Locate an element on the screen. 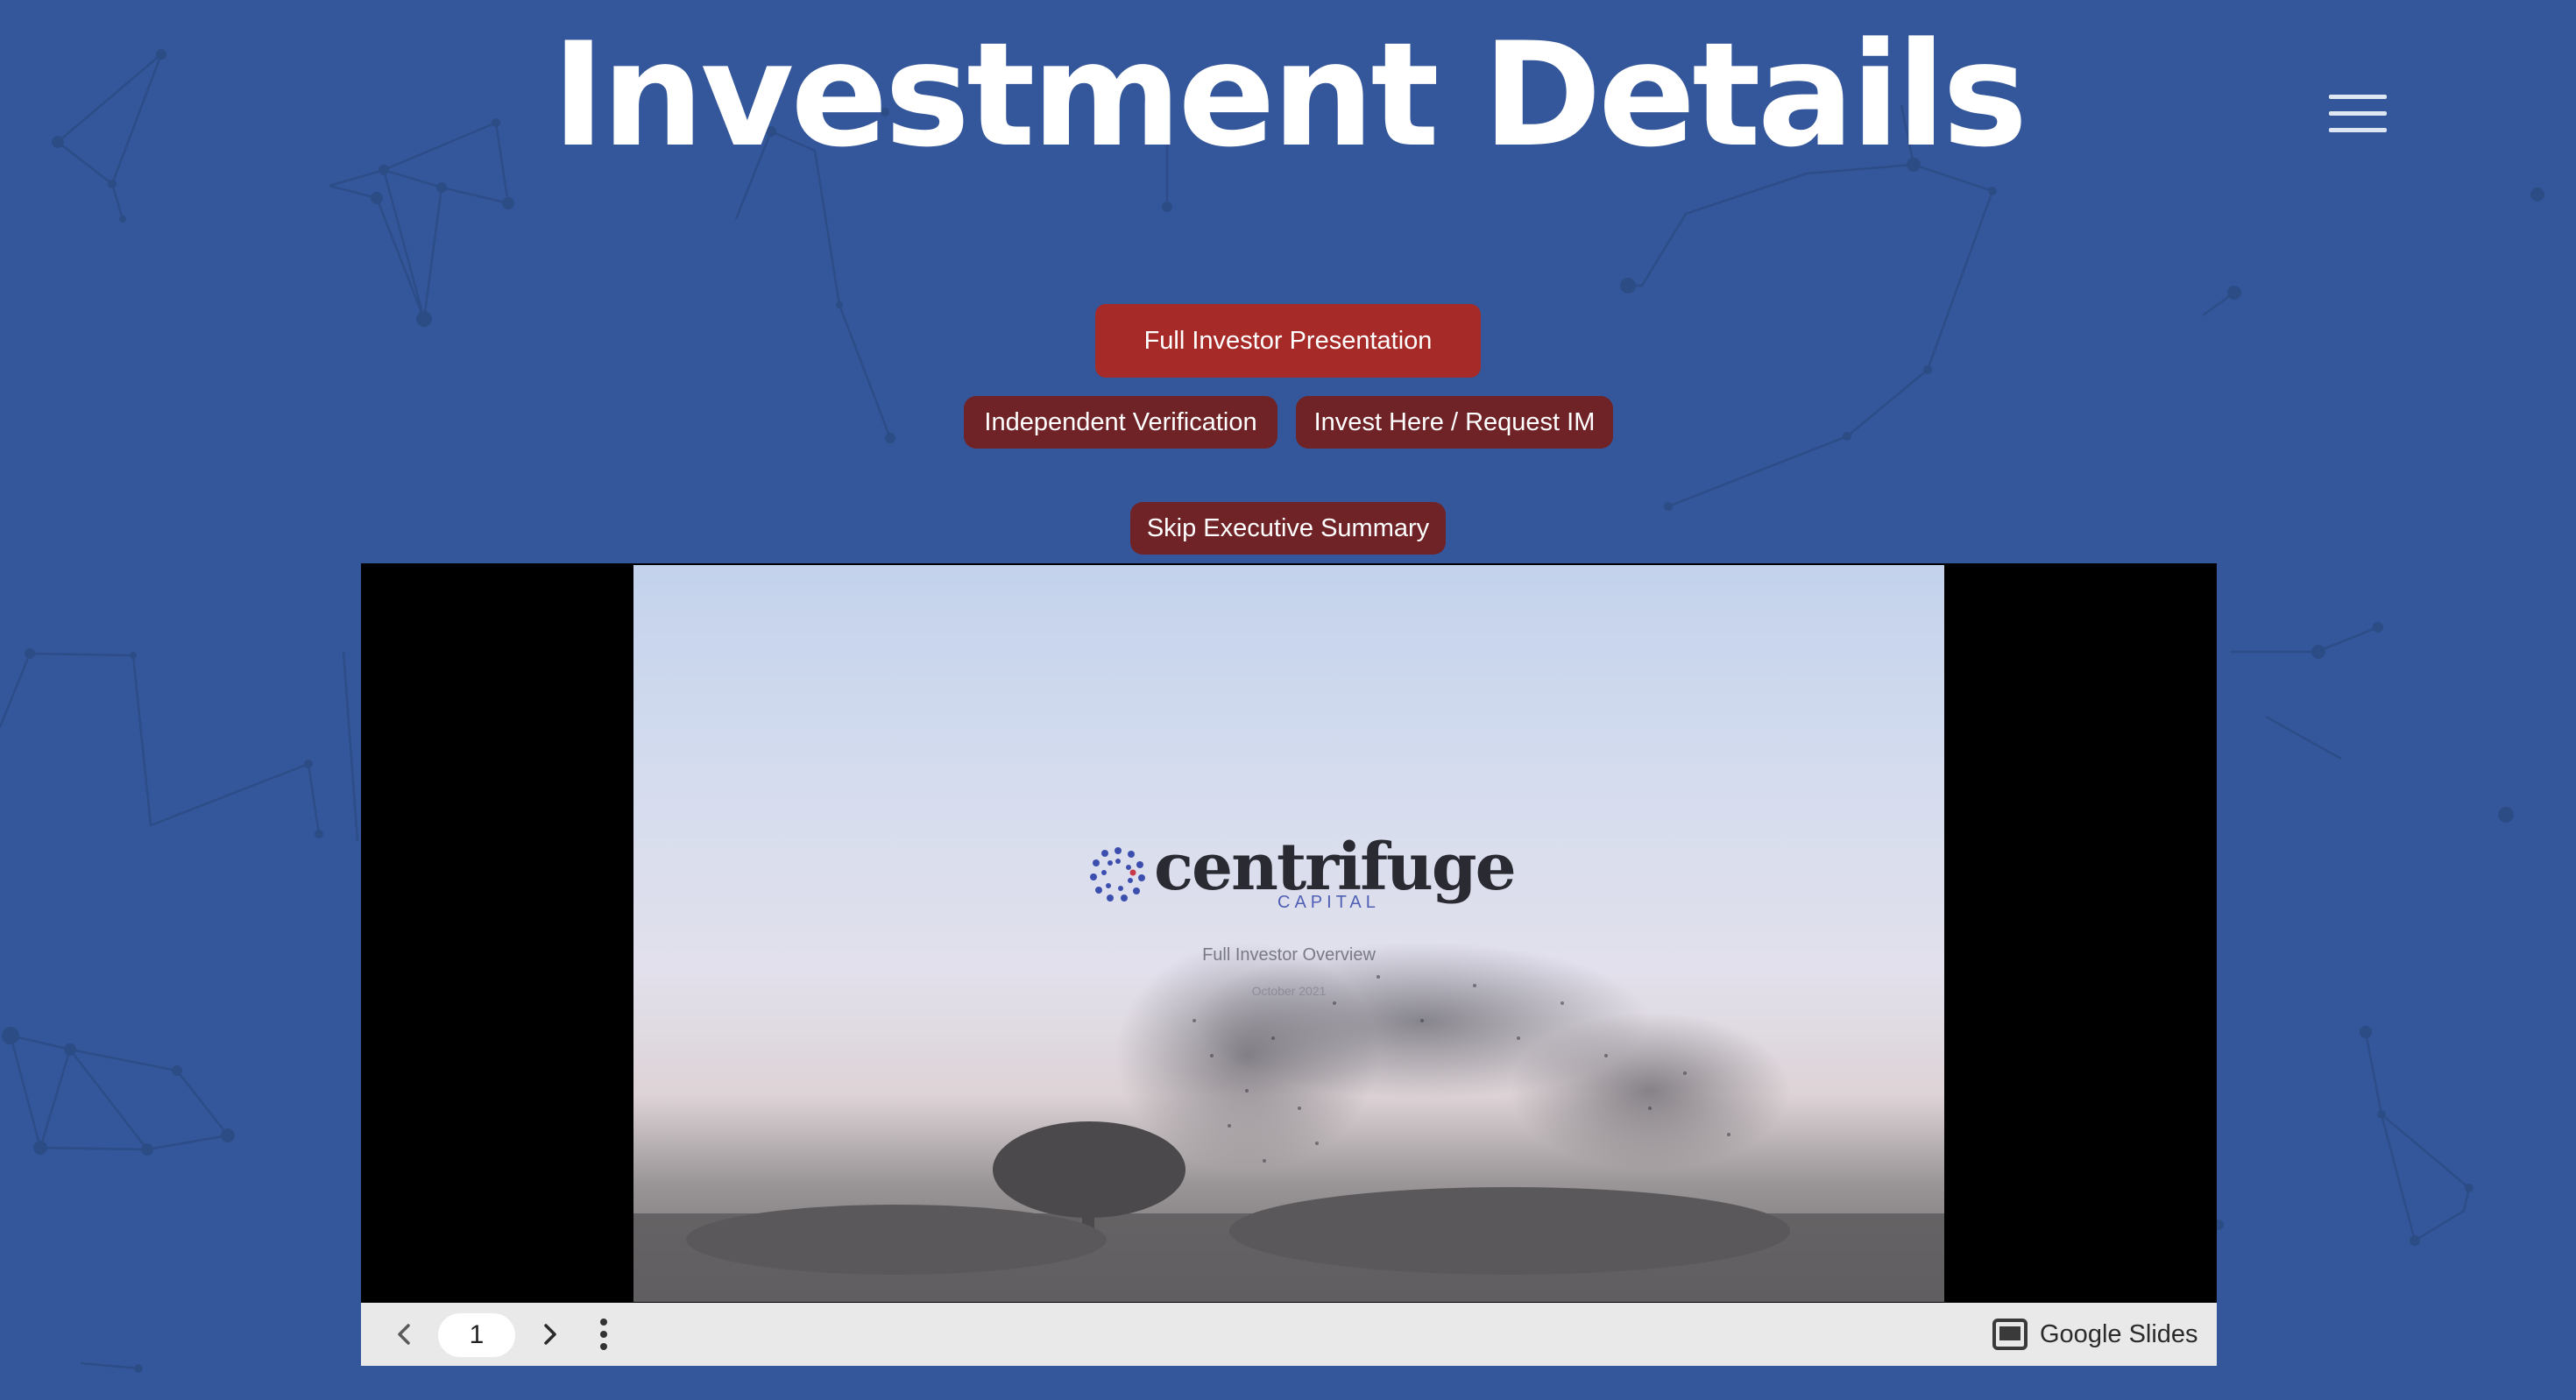 This screenshot has height=1400, width=2576. slides-icon is located at coordinates (2010, 1334).